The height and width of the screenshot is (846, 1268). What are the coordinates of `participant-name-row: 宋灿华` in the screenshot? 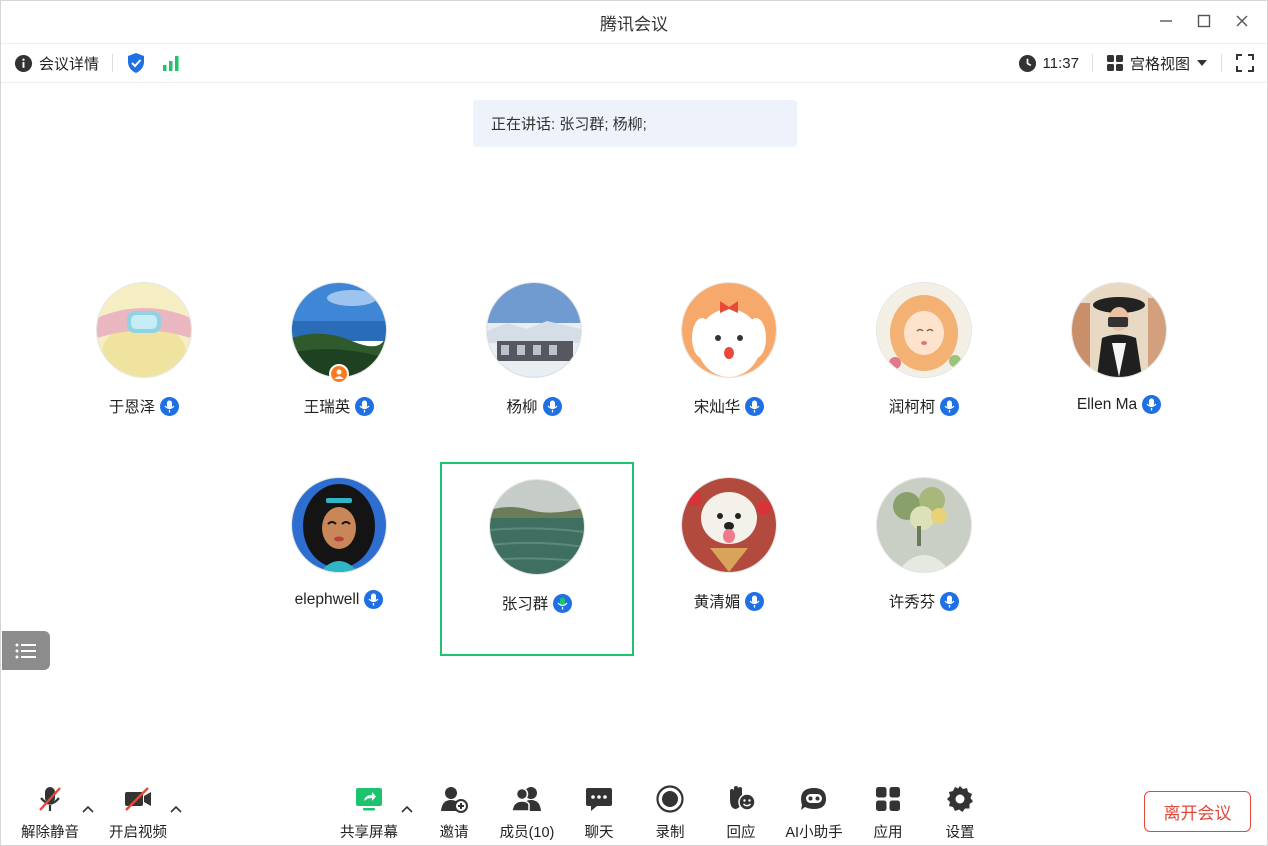 It's located at (729, 406).